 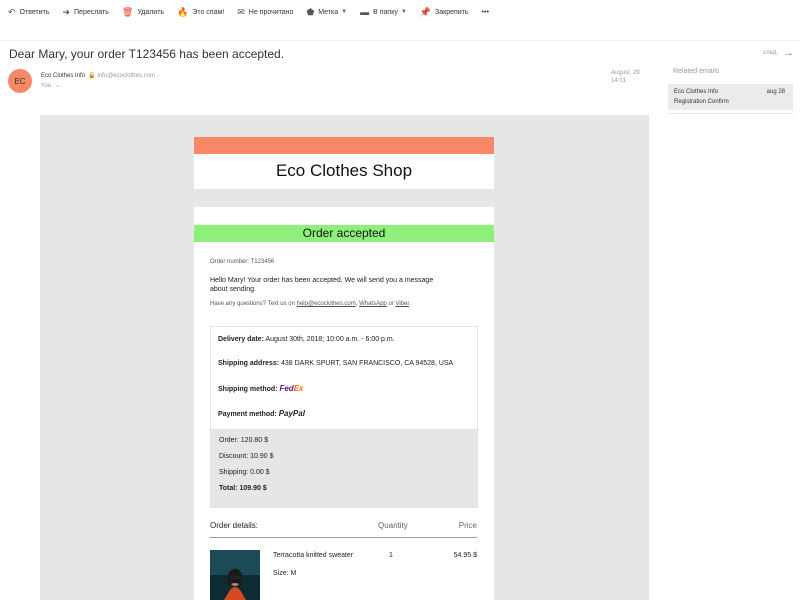 I want to click on reply-button: ↶ Ответить, so click(x=28, y=12).